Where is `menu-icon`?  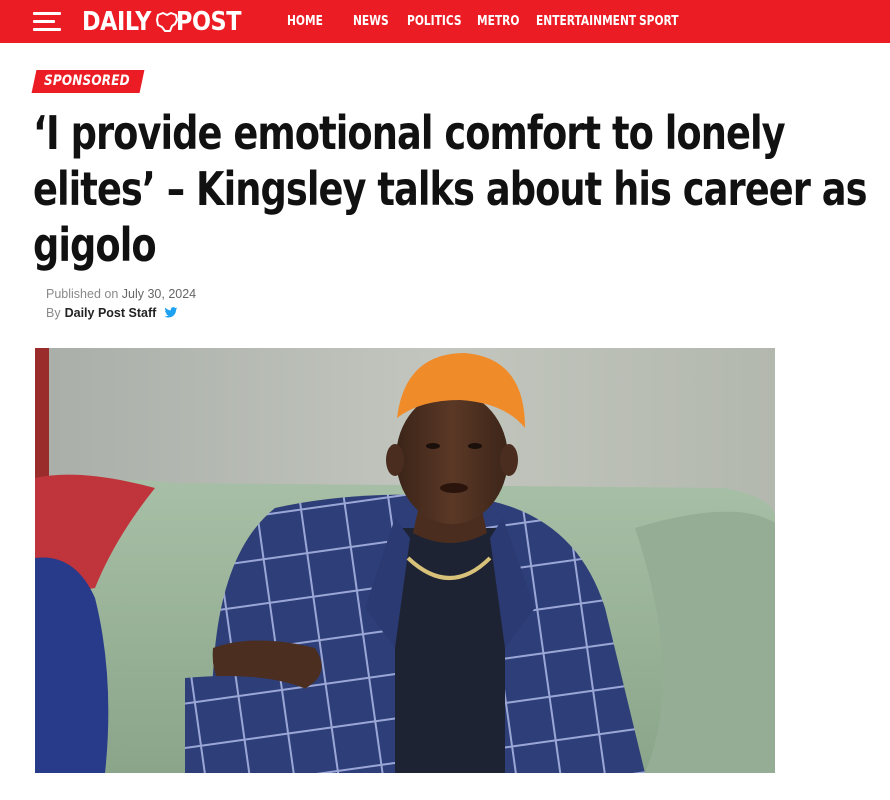
menu-icon is located at coordinates (47, 21).